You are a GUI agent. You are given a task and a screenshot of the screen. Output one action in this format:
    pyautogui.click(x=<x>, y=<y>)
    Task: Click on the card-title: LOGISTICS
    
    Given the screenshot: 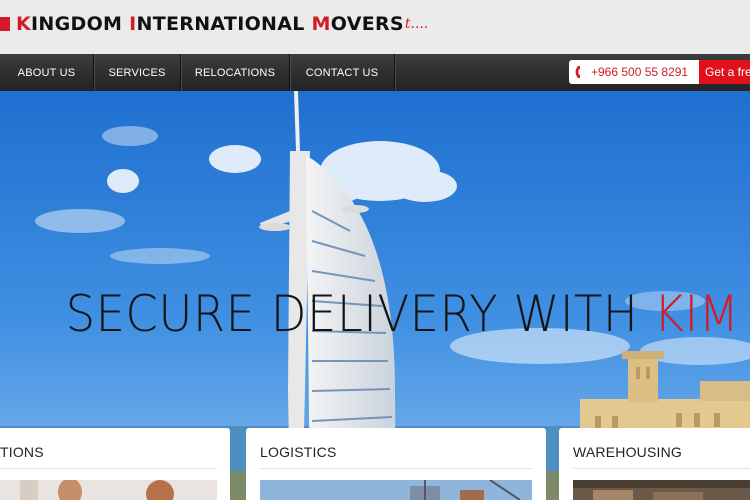 What is the action you would take?
    pyautogui.click(x=298, y=452)
    